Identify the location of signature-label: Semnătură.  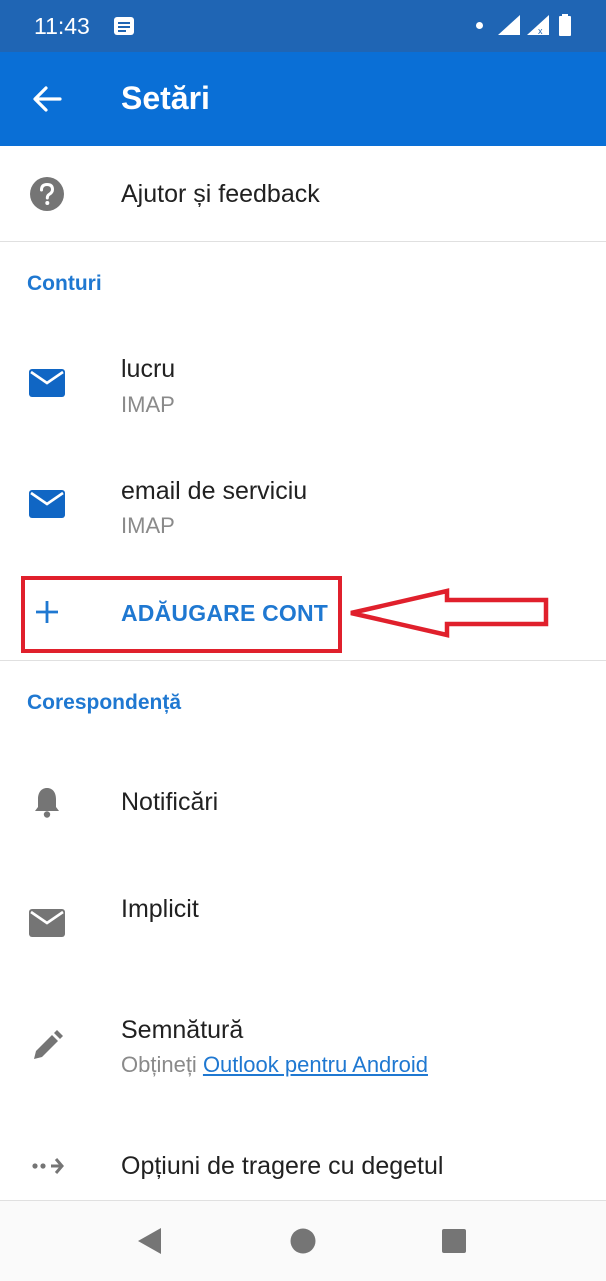
(182, 1030).